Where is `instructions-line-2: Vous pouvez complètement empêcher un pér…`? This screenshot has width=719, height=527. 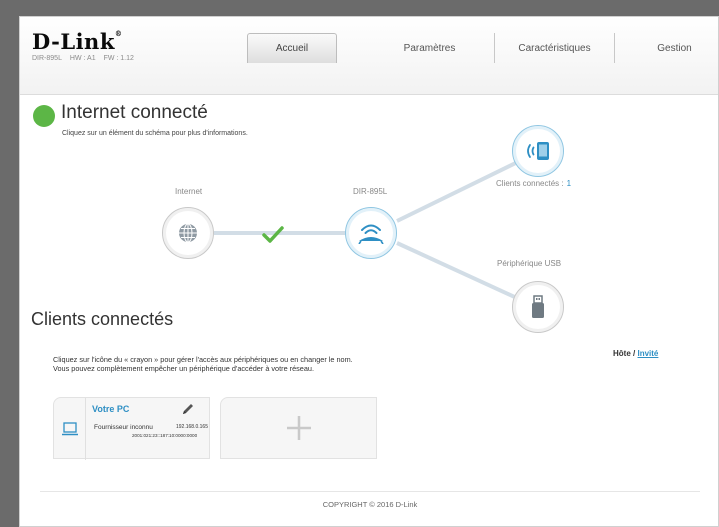
instructions-line-2: Vous pouvez complètement empêcher un pér… is located at coordinates (183, 368).